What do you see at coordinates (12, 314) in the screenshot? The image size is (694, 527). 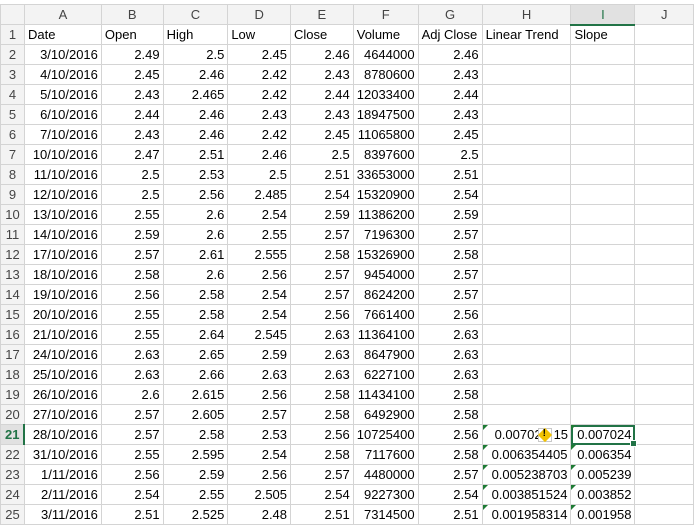 I see `row-header-15: 15` at bounding box center [12, 314].